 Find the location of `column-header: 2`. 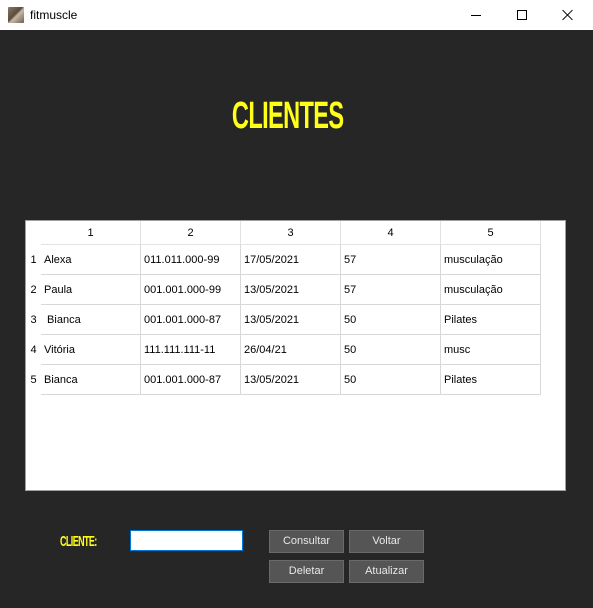

column-header: 2 is located at coordinates (191, 233).